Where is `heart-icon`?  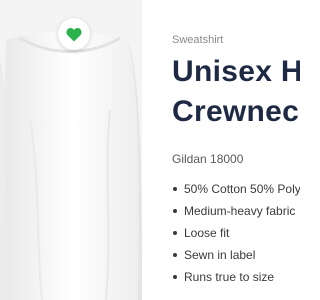 heart-icon is located at coordinates (74, 34).